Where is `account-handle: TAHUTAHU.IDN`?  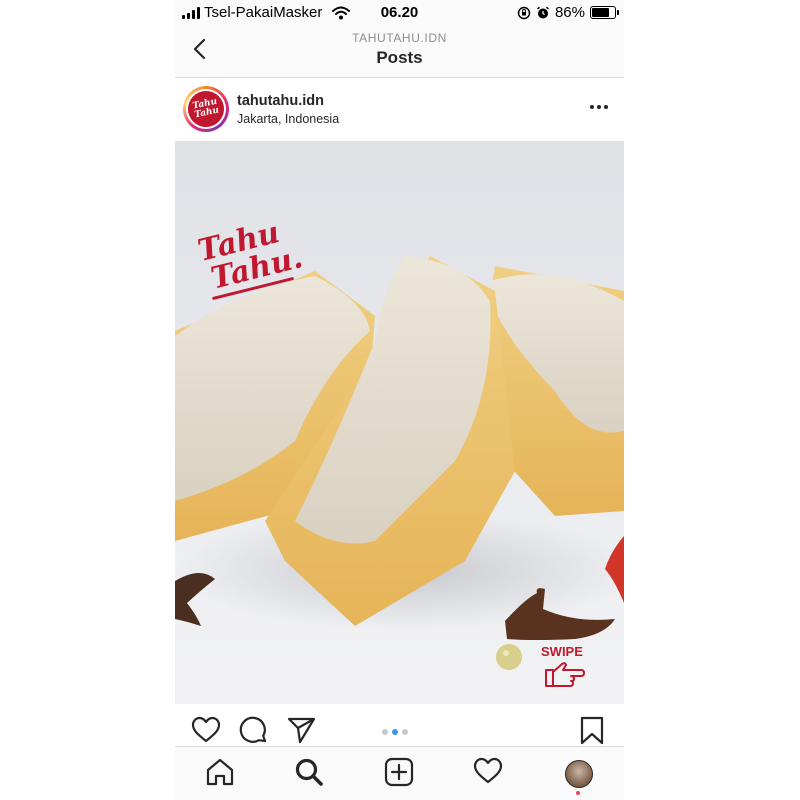
account-handle: TAHUTAHU.IDN is located at coordinates (399, 38).